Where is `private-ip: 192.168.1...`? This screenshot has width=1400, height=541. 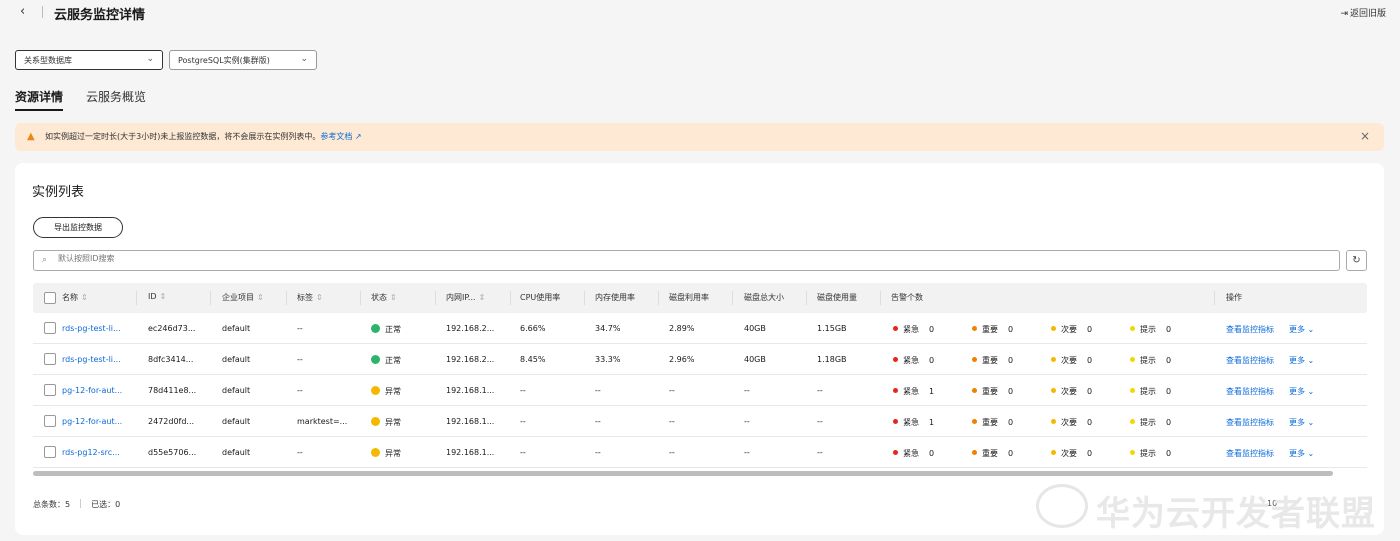
private-ip: 192.168.1... is located at coordinates (470, 390).